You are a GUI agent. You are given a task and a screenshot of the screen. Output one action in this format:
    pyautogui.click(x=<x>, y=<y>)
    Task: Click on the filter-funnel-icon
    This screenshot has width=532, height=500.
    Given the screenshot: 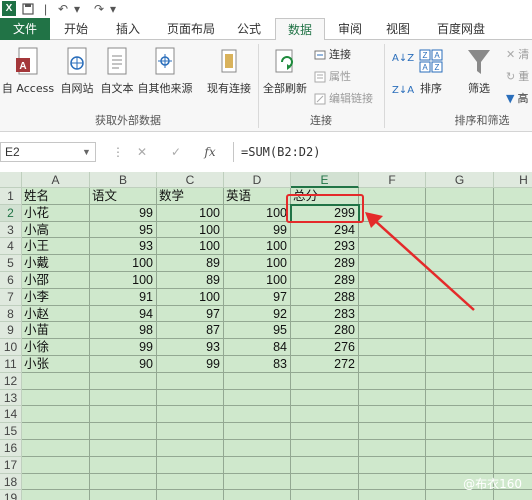 What is the action you would take?
    pyautogui.click(x=479, y=62)
    